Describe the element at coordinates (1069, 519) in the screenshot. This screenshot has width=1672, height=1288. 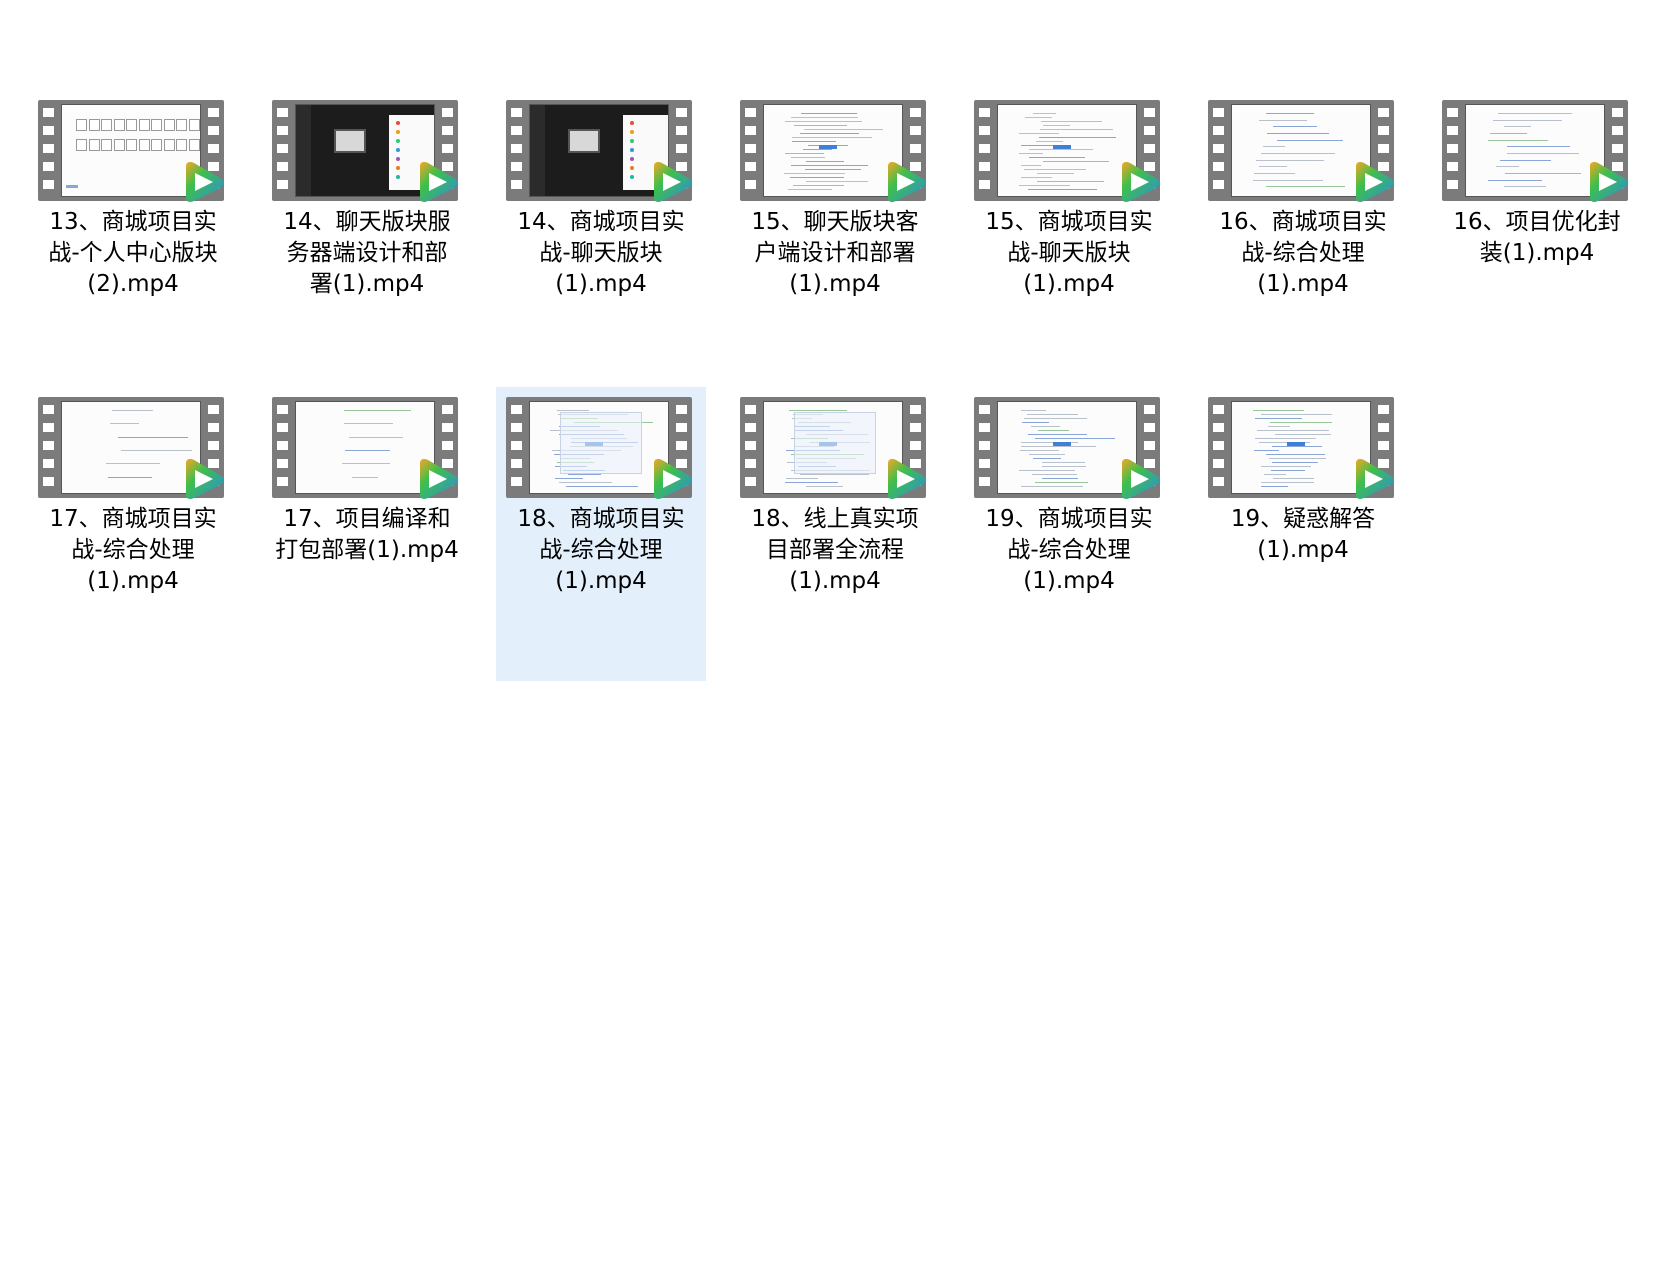
I see `file-name-line: 19、商城项目实` at that location.